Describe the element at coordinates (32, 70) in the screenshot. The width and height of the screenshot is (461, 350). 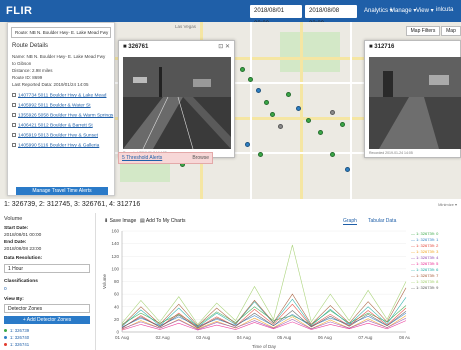
I see `route-detail-line: Distance: 2.98 miles` at that location.